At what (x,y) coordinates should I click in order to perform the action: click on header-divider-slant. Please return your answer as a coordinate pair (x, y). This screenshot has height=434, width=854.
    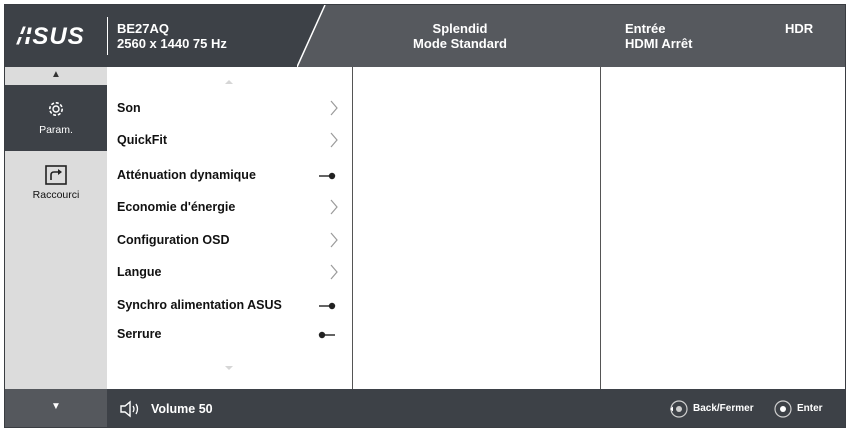
    Looking at the image, I should click on (329, 36).